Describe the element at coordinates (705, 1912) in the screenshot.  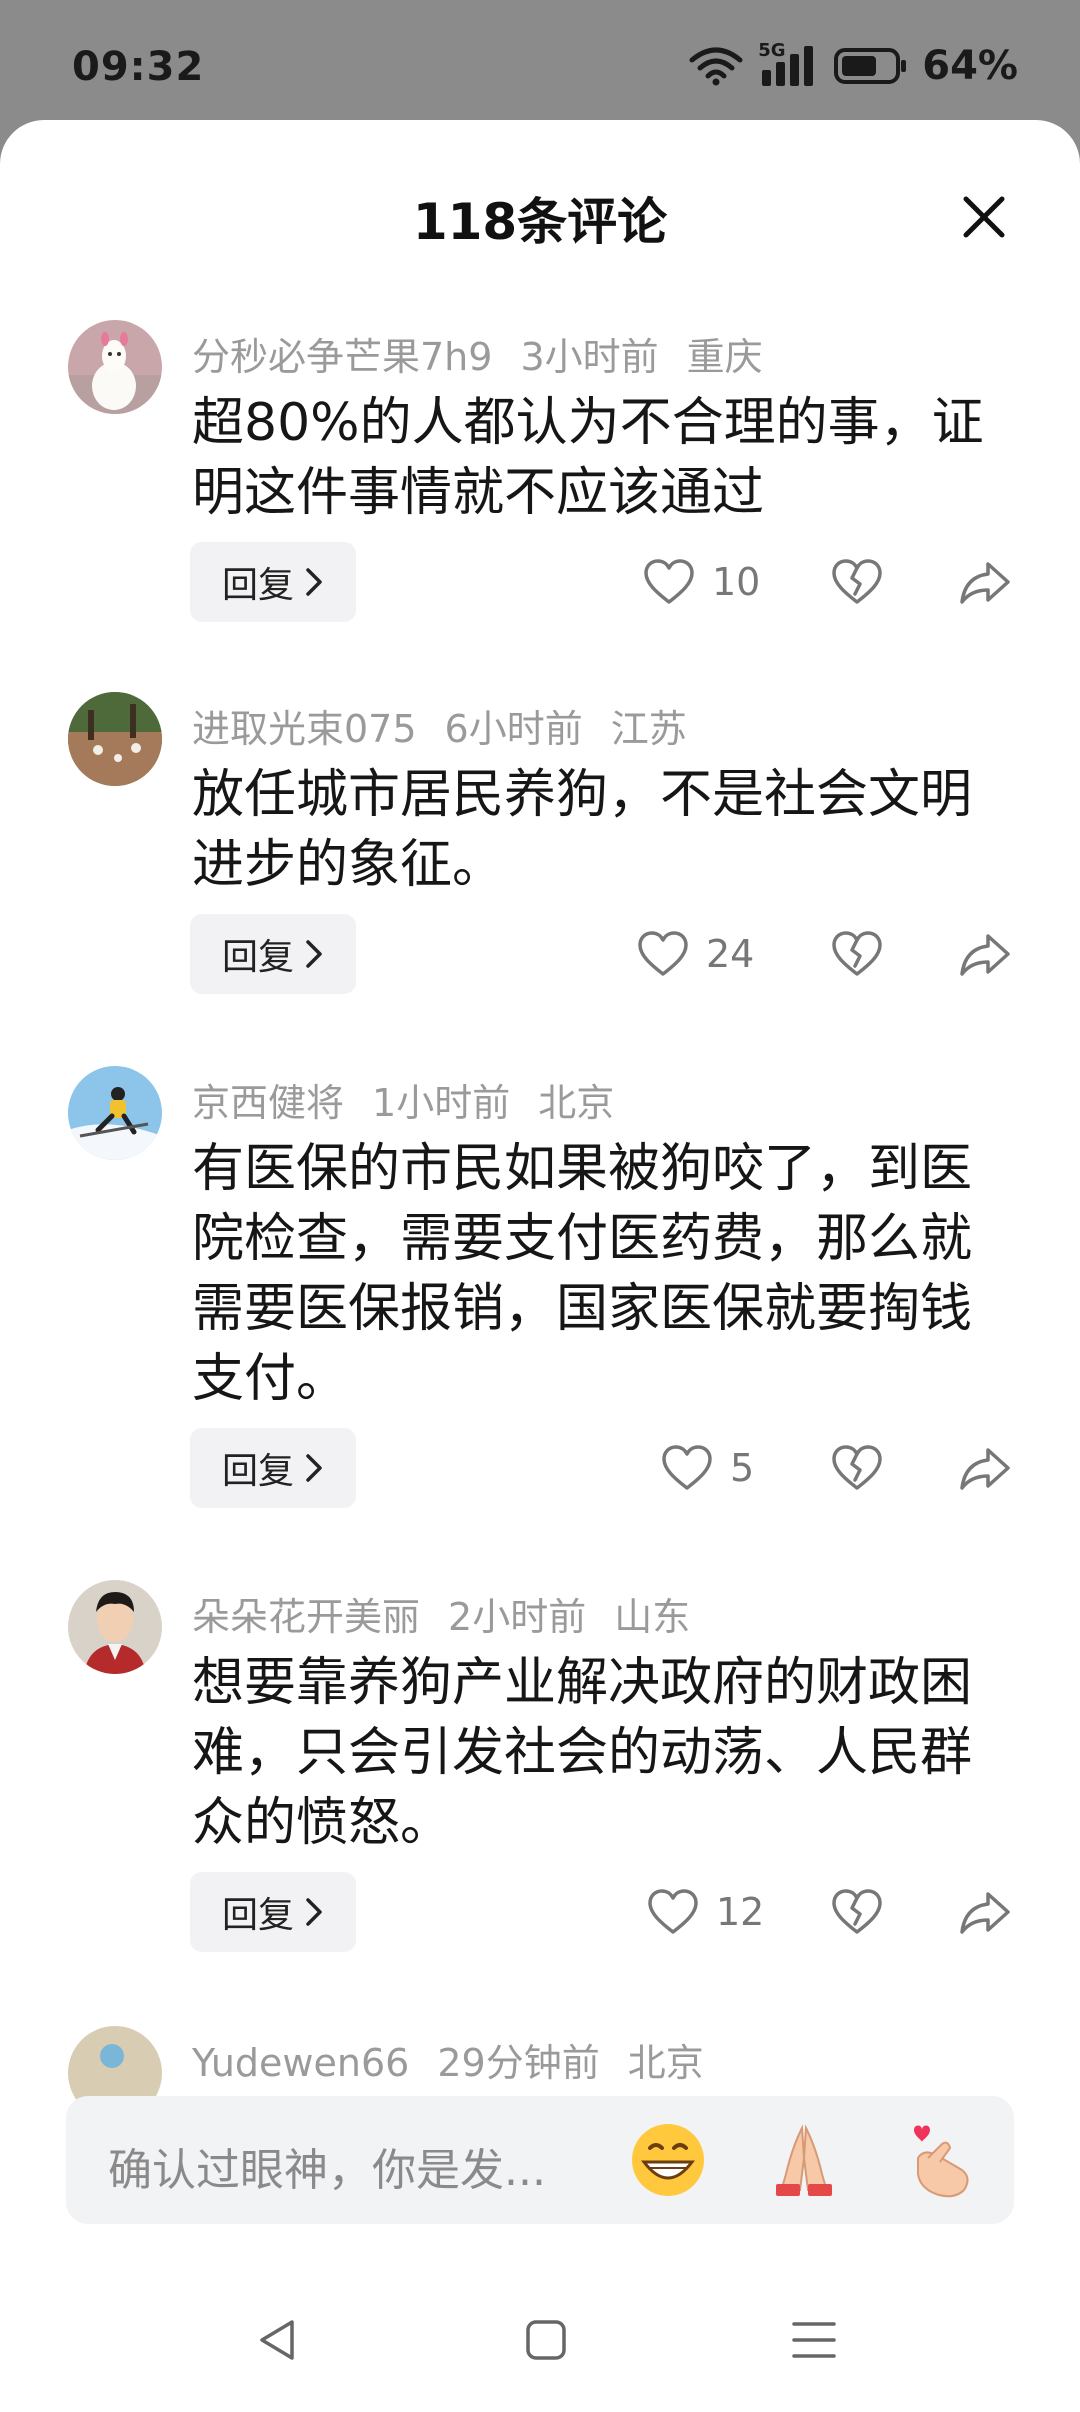
I see `like-button: 12` at that location.